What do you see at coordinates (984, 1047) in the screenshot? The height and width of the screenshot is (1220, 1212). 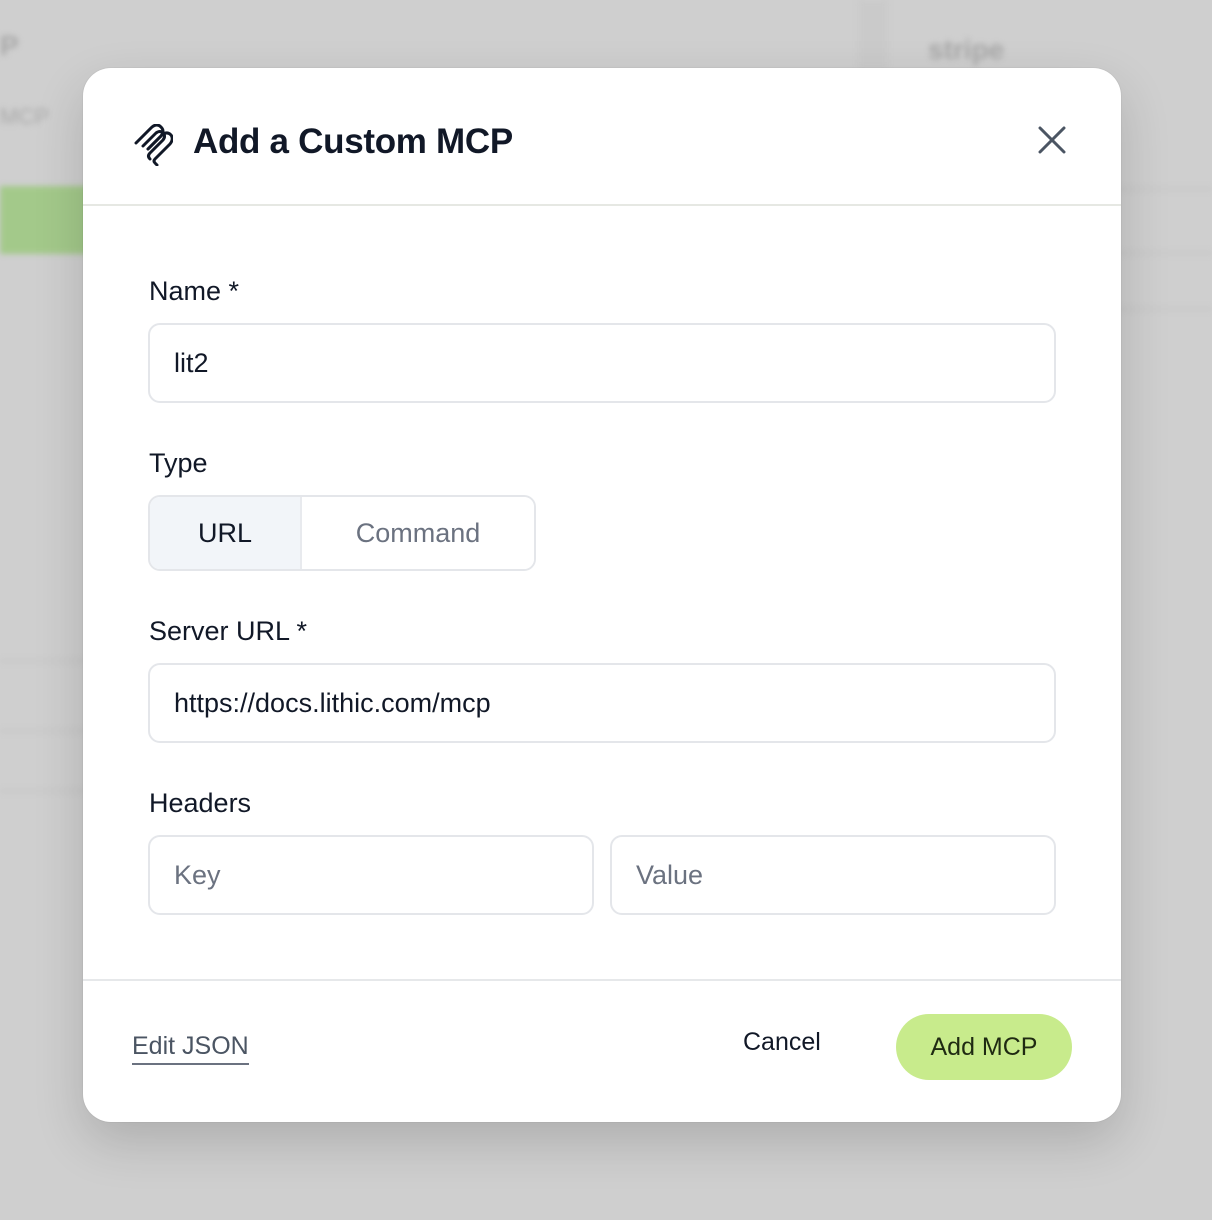 I see `add-mcp-button: Add MCP` at bounding box center [984, 1047].